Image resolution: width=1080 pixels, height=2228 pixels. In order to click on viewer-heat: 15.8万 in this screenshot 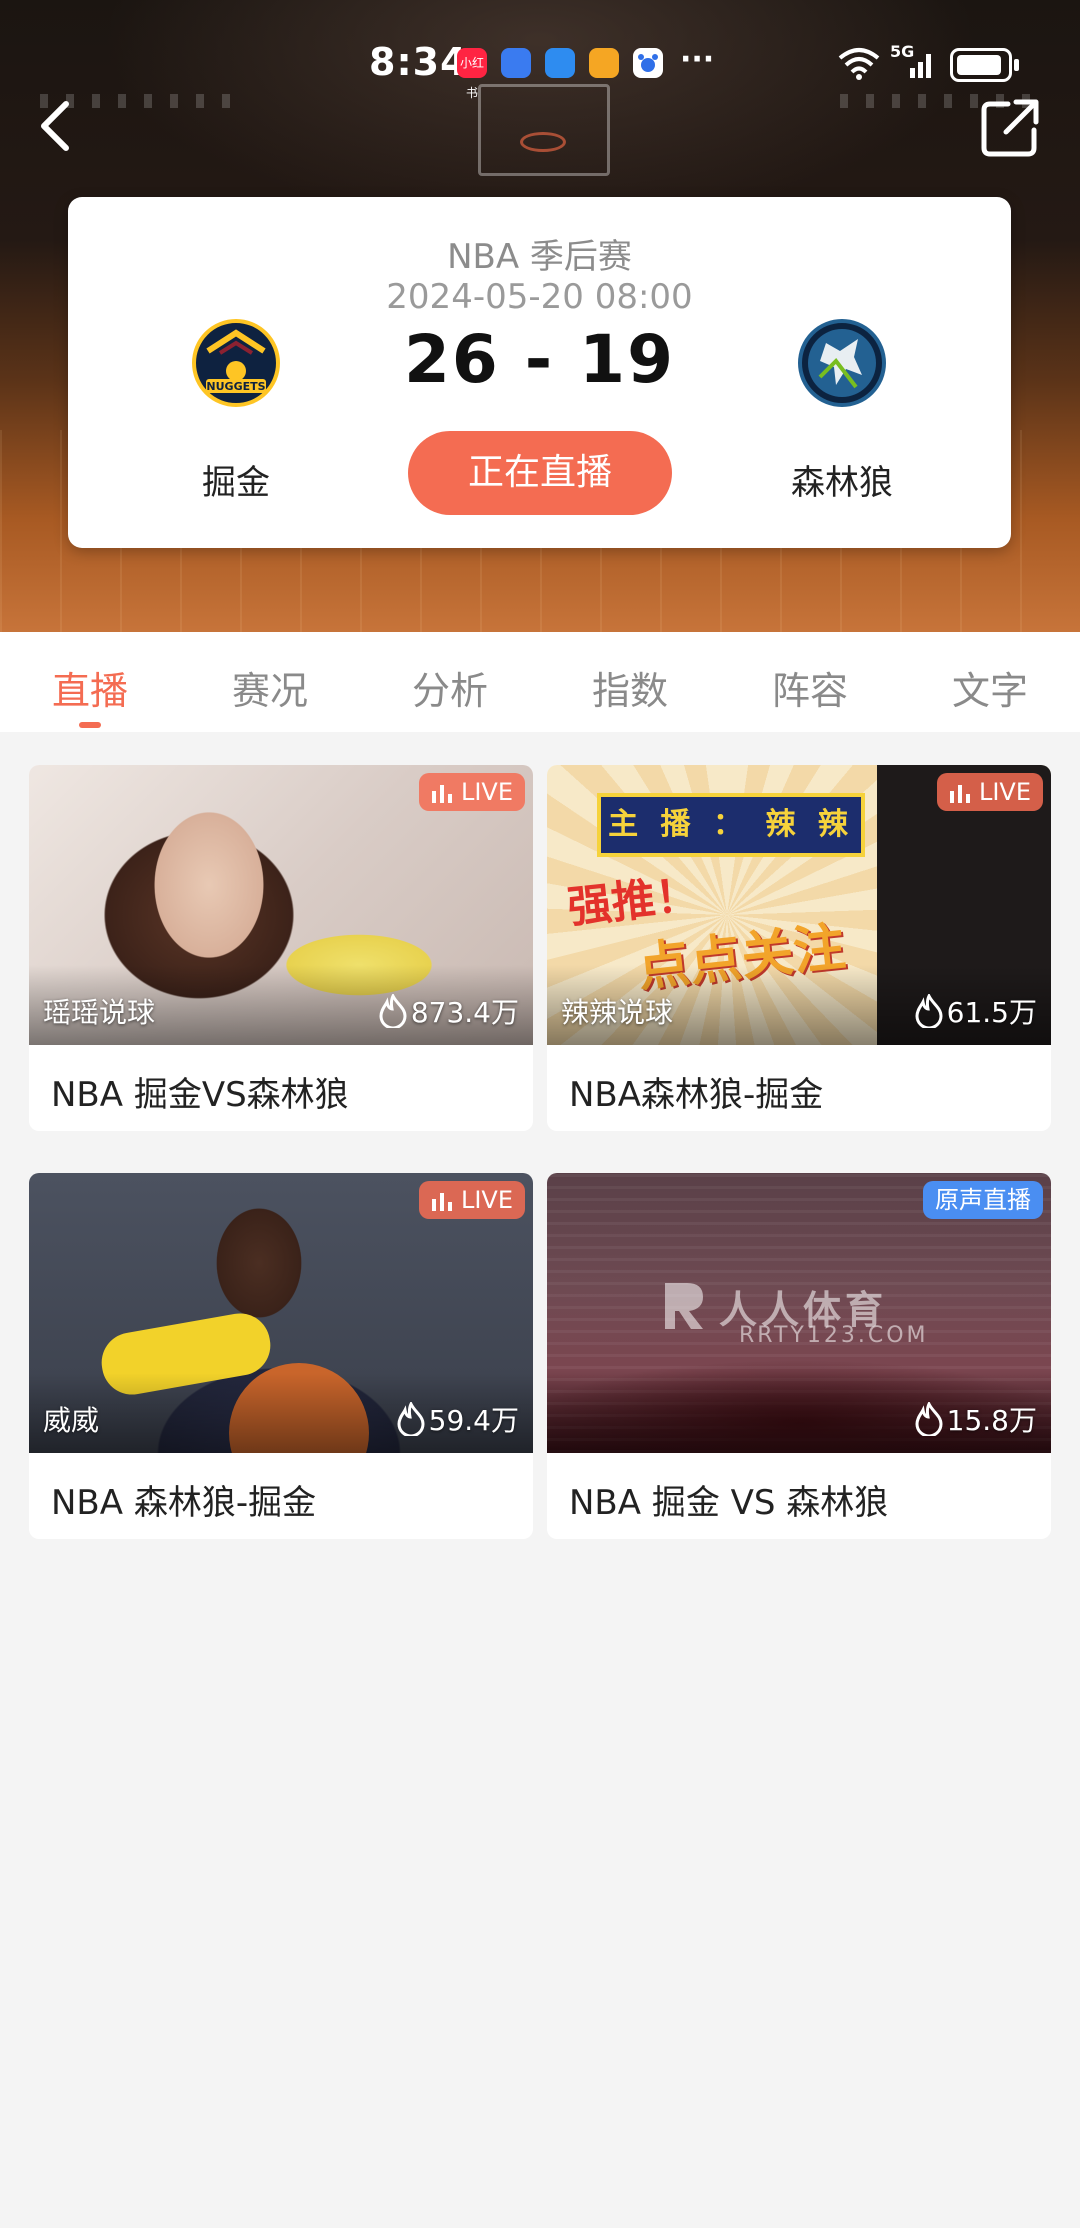, I will do `click(976, 1419)`.